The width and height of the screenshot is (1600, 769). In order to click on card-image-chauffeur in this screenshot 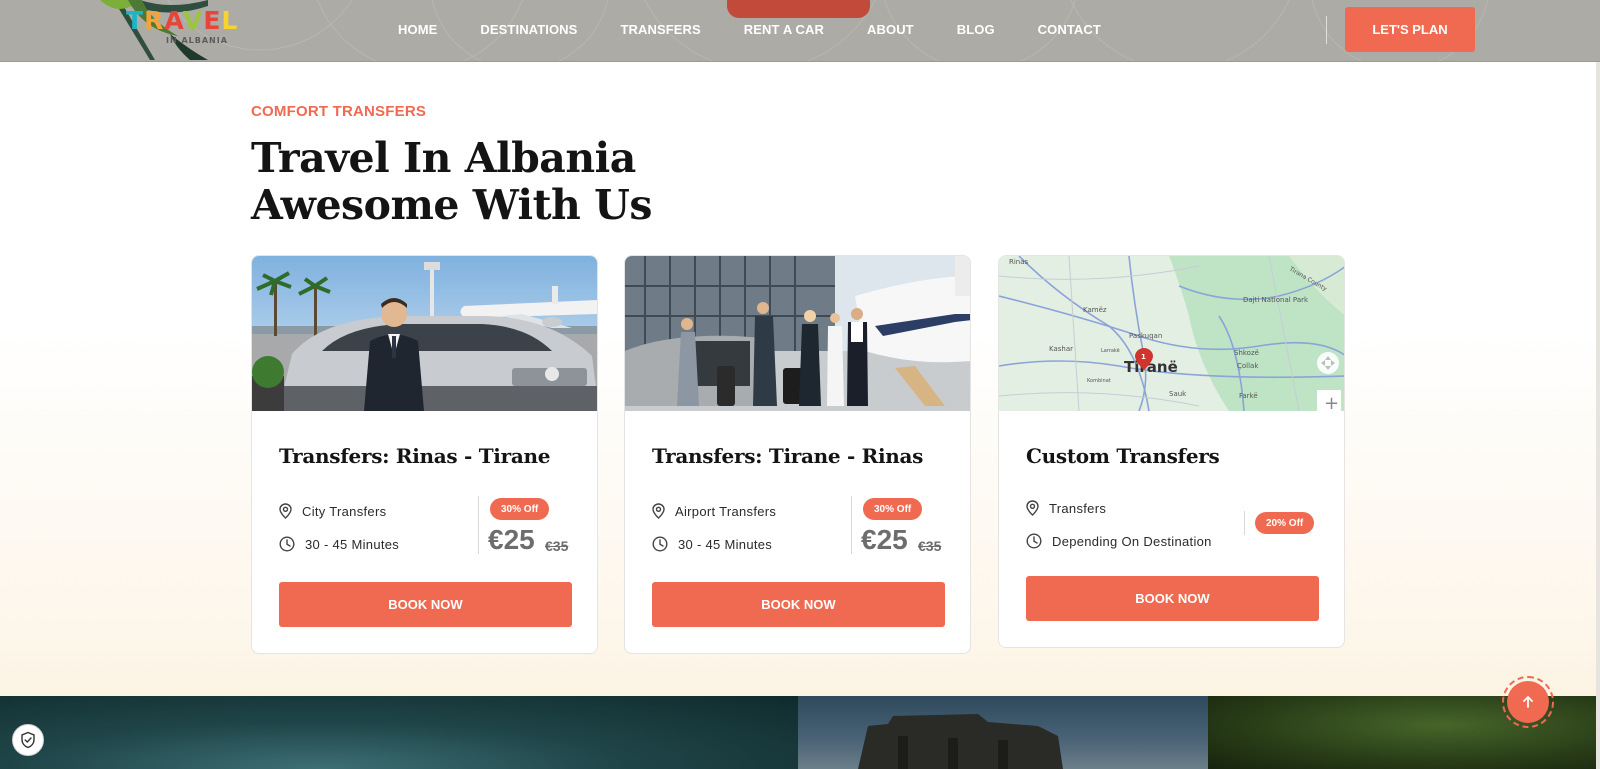, I will do `click(424, 333)`.